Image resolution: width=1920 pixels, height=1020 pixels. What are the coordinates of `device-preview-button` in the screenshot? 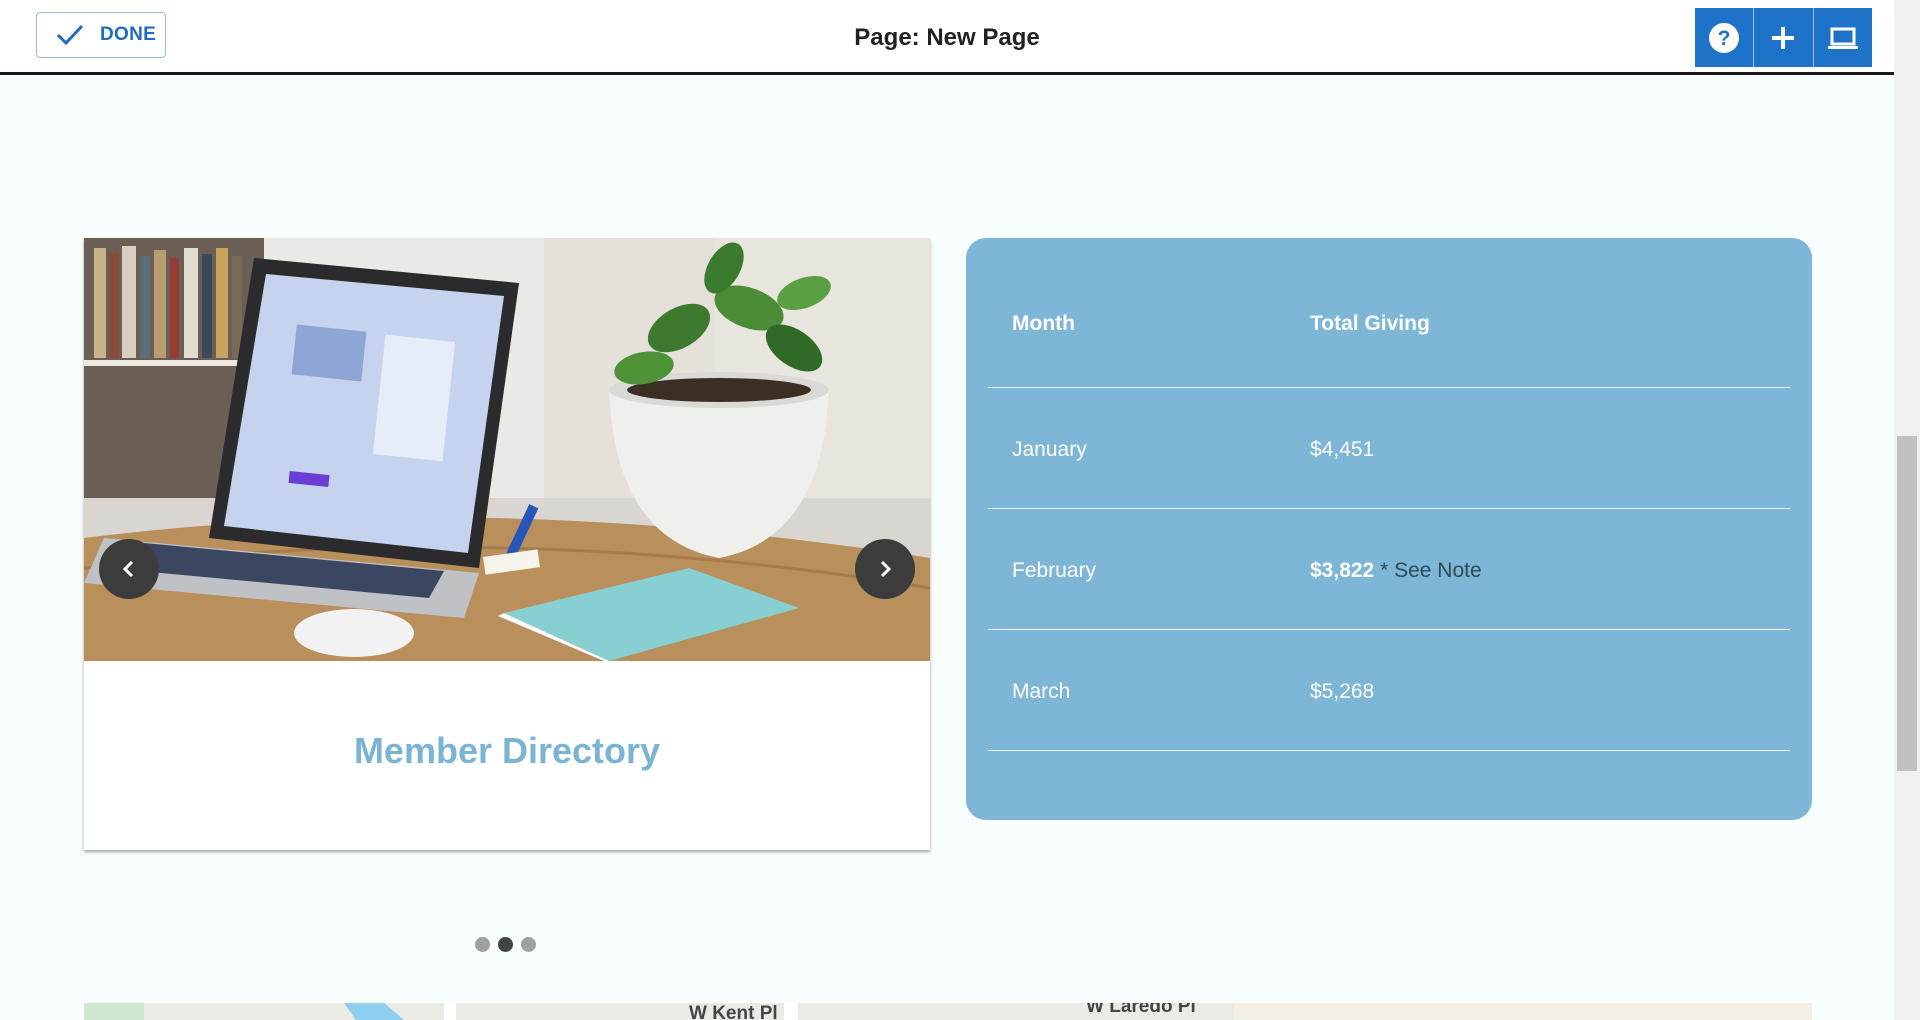 It's located at (1843, 37).